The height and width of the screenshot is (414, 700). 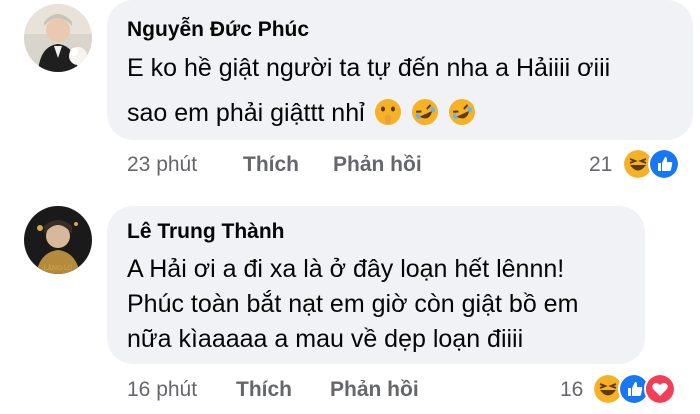 What do you see at coordinates (58, 240) in the screenshot?
I see `avatar: LÂNG·LU` at bounding box center [58, 240].